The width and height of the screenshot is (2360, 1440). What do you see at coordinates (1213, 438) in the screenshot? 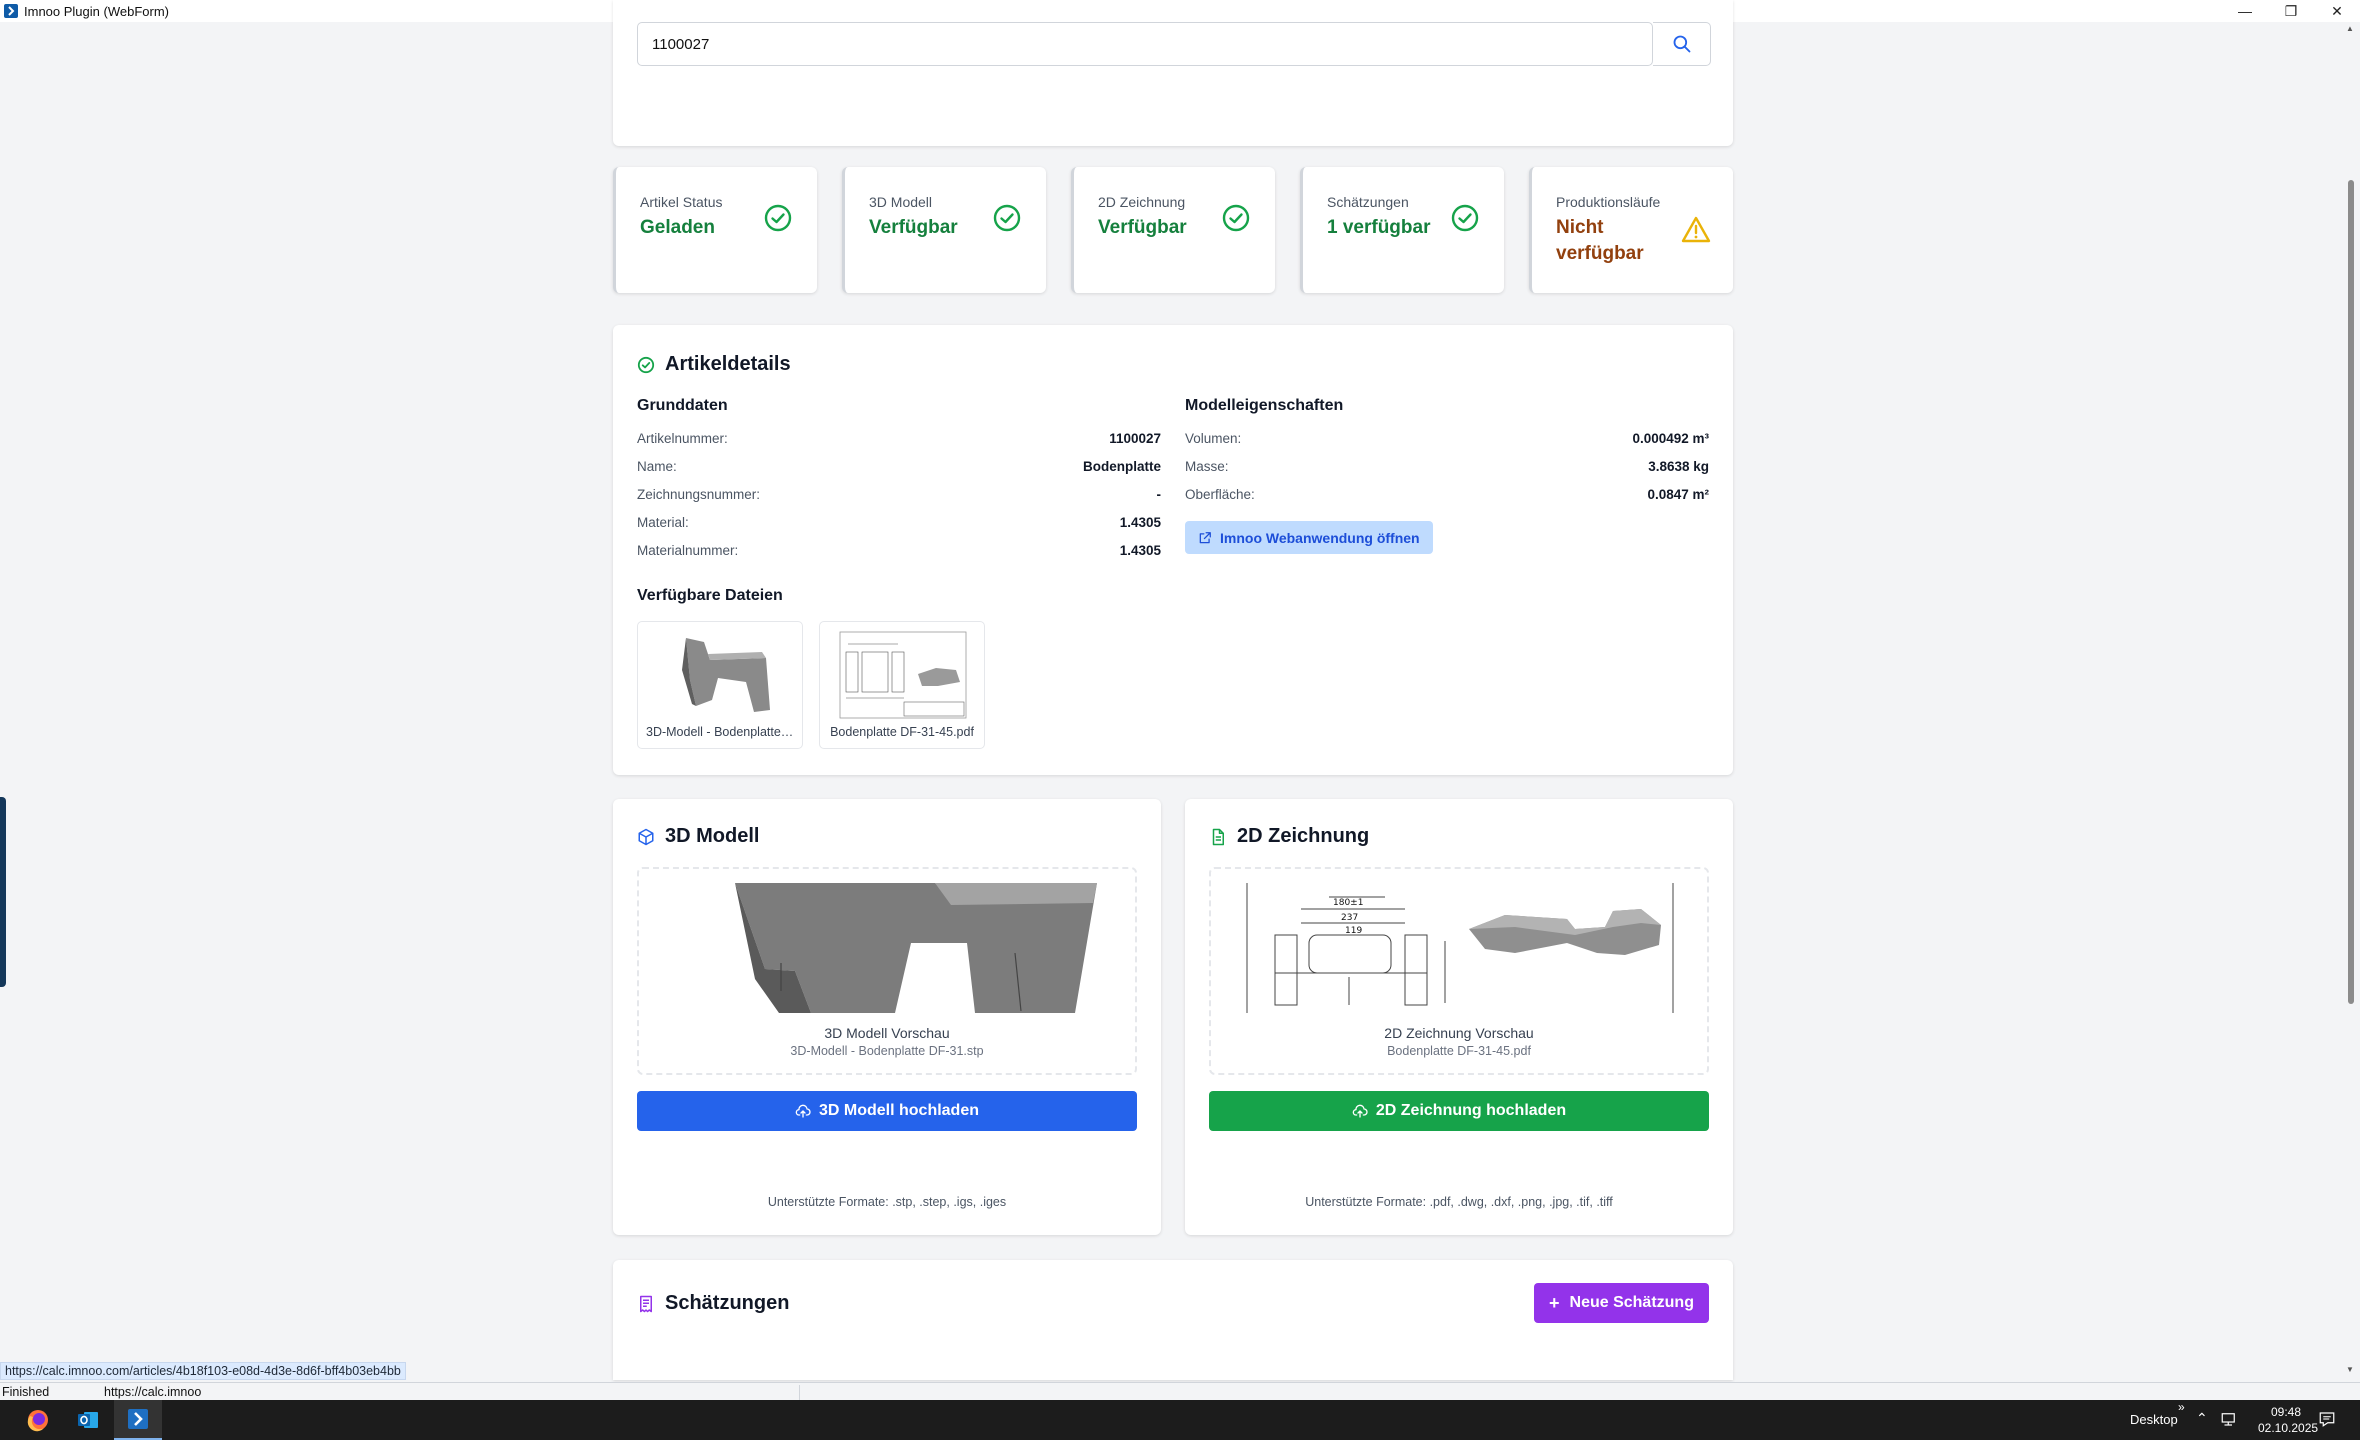
I see `detail-key: Volumen:` at bounding box center [1213, 438].